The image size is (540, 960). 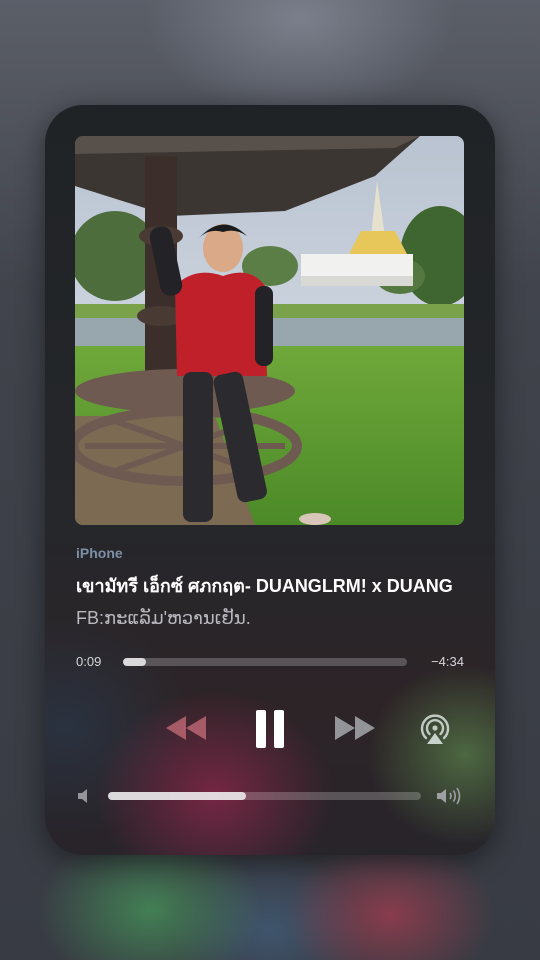 I want to click on fast-forward-icon, so click(x=355, y=728).